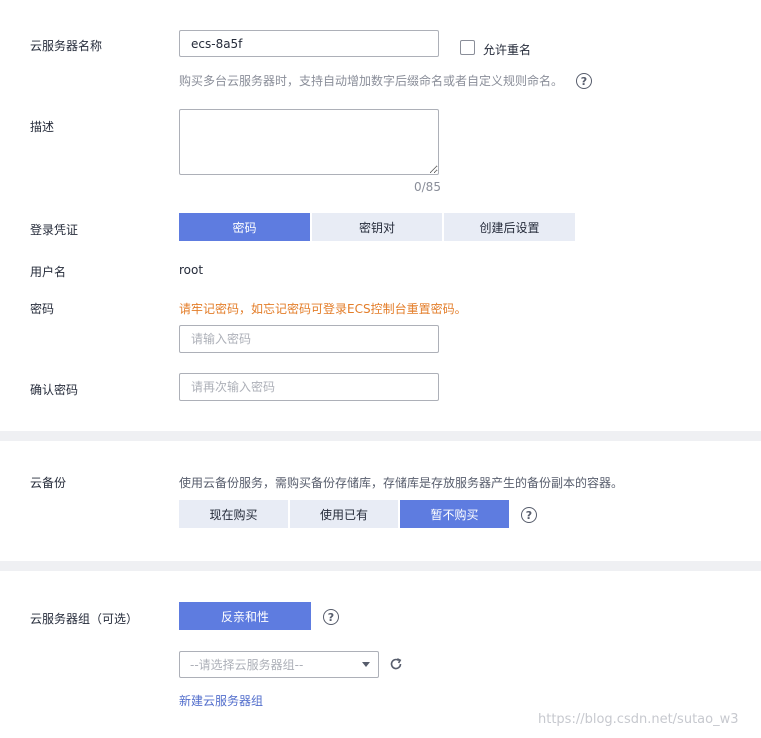 The width and height of the screenshot is (761, 738). I want to click on credential-label: 登录凭证, so click(54, 230).